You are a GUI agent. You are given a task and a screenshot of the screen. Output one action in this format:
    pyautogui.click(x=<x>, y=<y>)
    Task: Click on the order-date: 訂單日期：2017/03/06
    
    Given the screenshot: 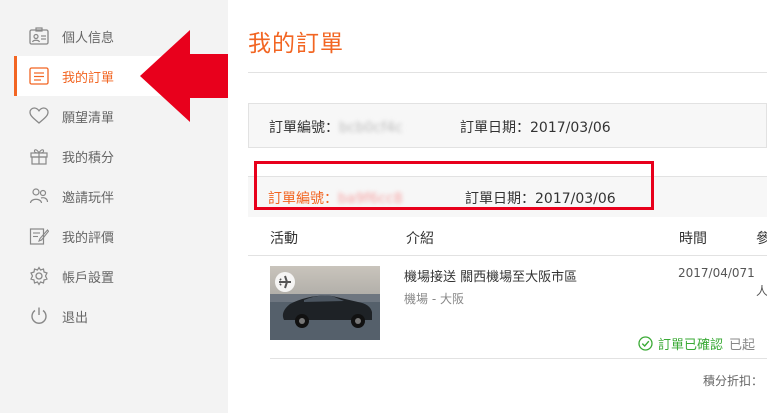 What is the action you would take?
    pyautogui.click(x=535, y=127)
    